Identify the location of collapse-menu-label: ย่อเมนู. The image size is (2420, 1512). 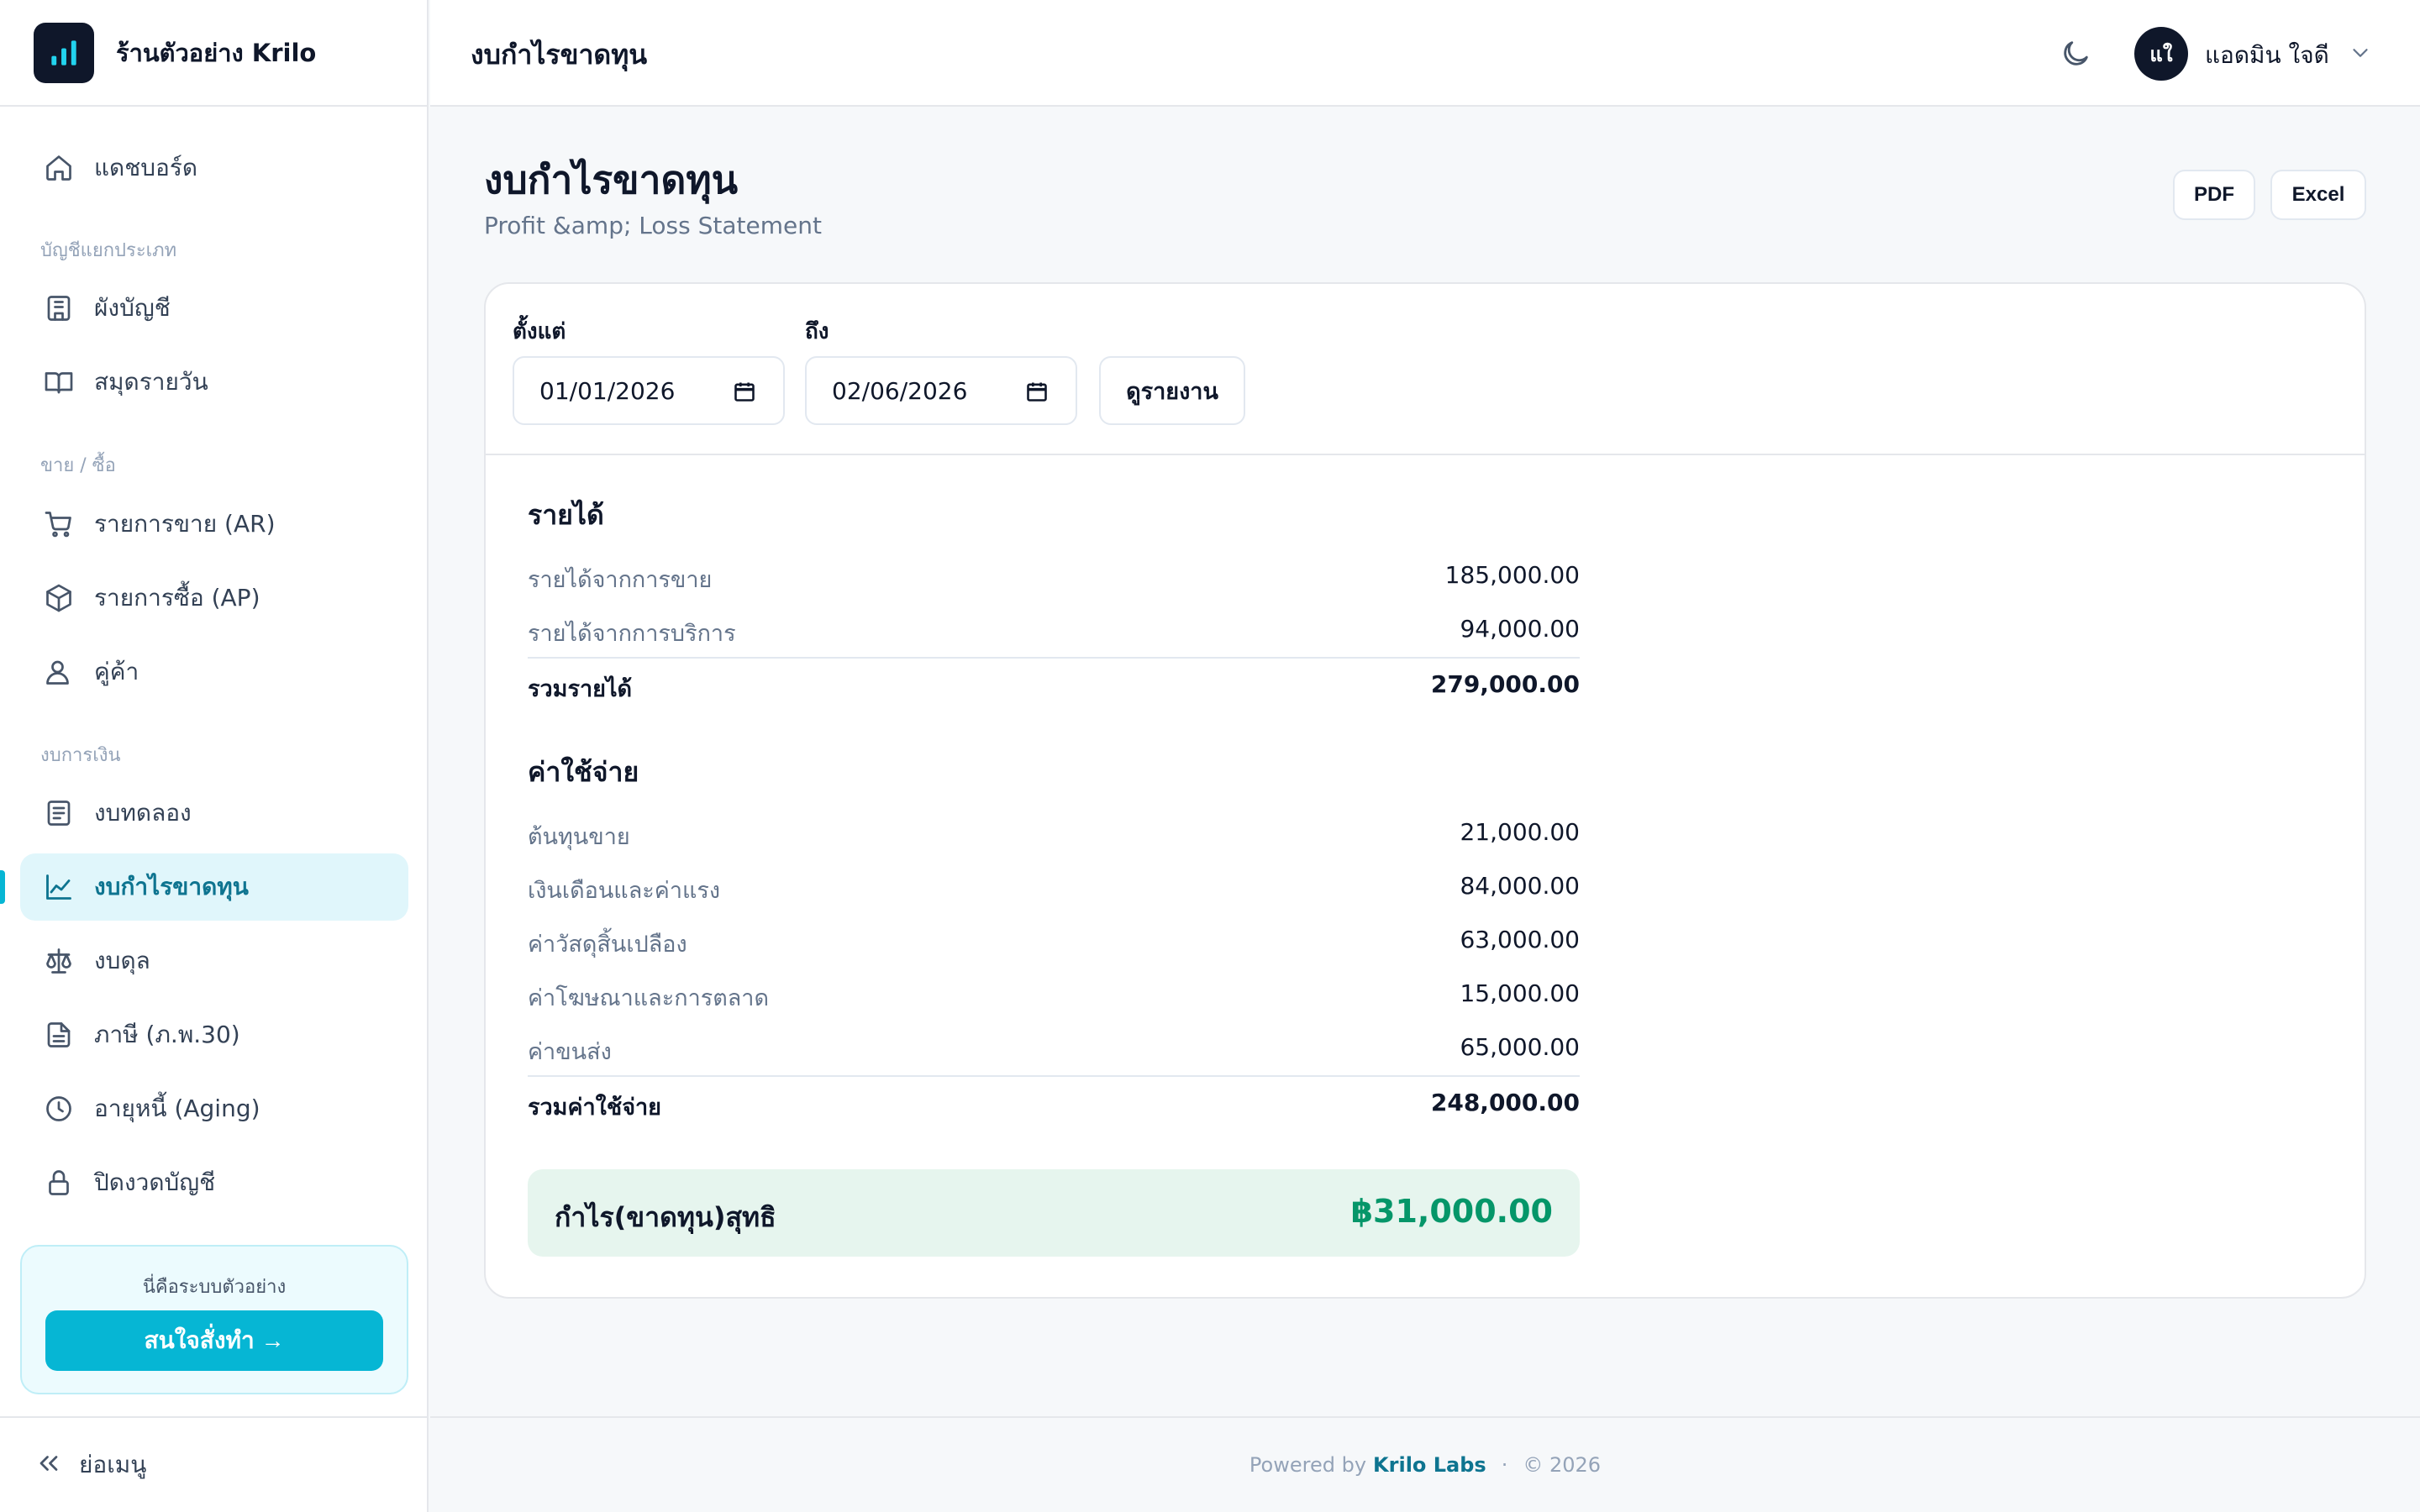
(113, 1464).